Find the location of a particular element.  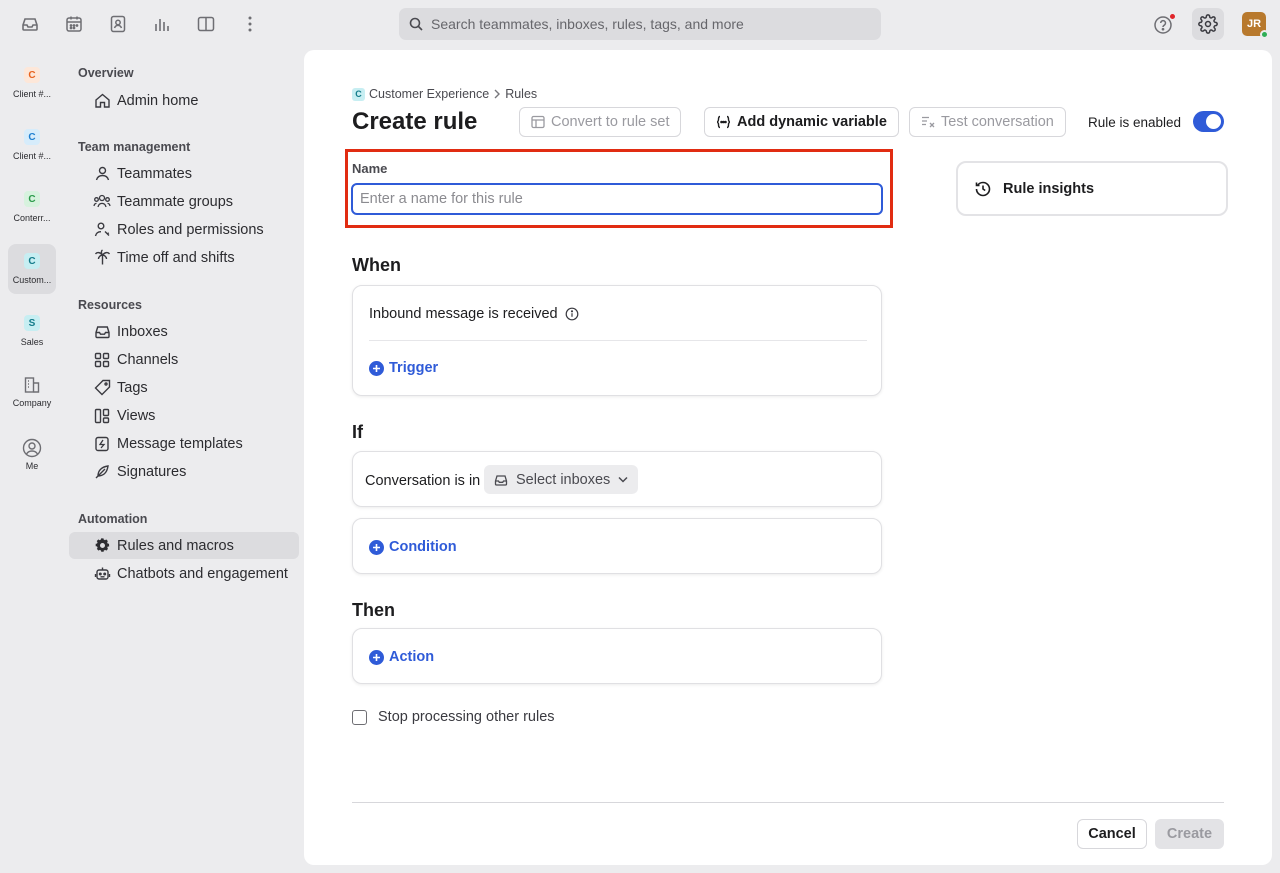

nav-heading-resources: Resources is located at coordinates (110, 305).